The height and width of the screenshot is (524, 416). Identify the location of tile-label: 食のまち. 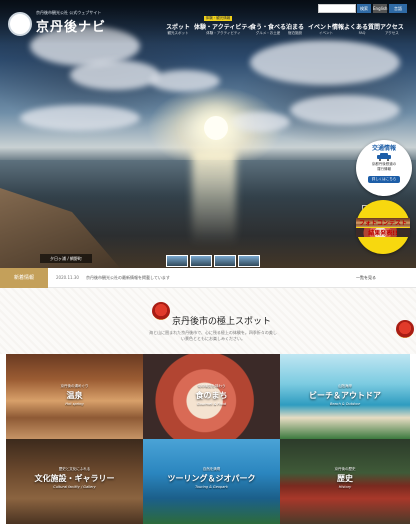
(211, 395).